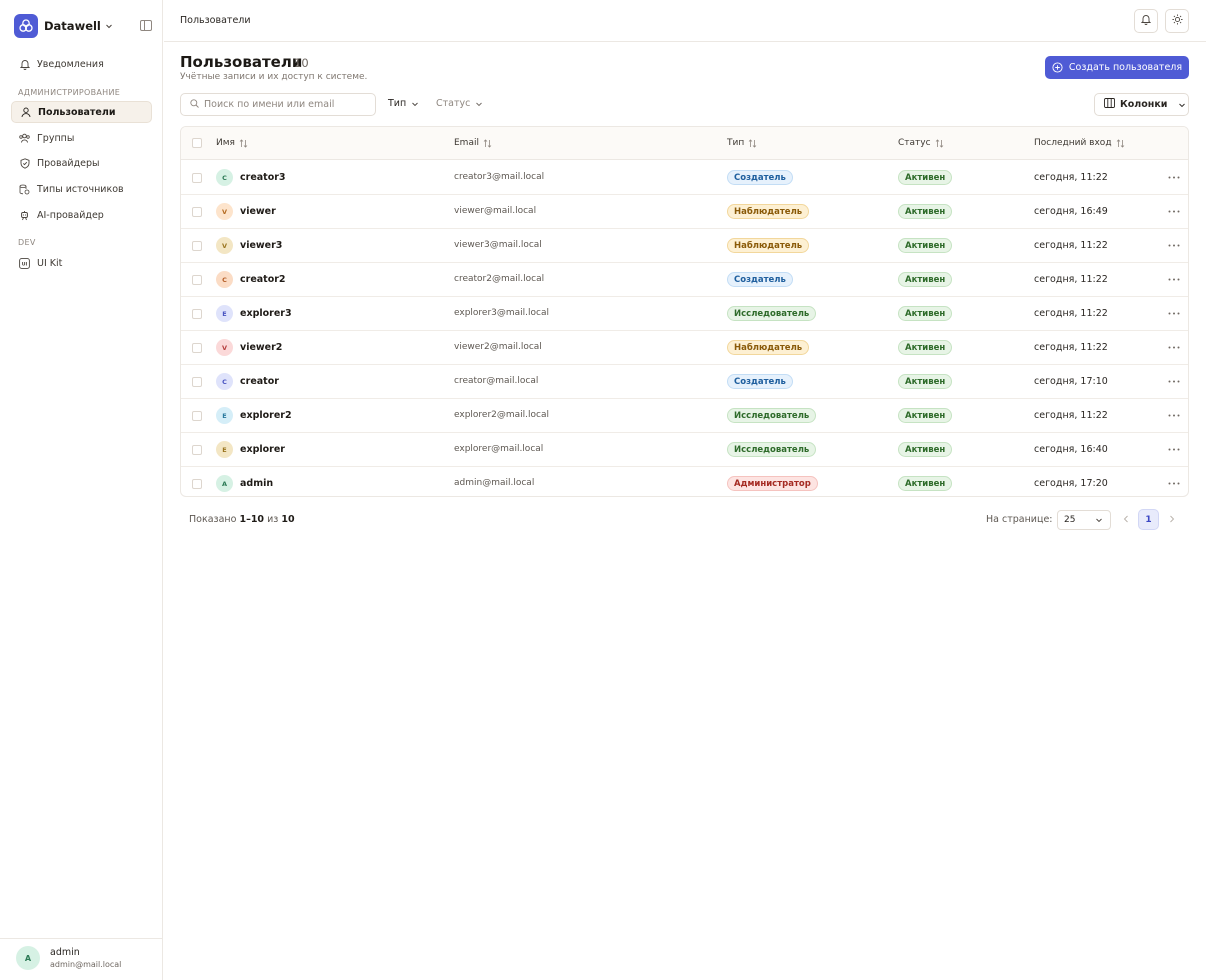  I want to click on shield-icon, so click(24, 163).